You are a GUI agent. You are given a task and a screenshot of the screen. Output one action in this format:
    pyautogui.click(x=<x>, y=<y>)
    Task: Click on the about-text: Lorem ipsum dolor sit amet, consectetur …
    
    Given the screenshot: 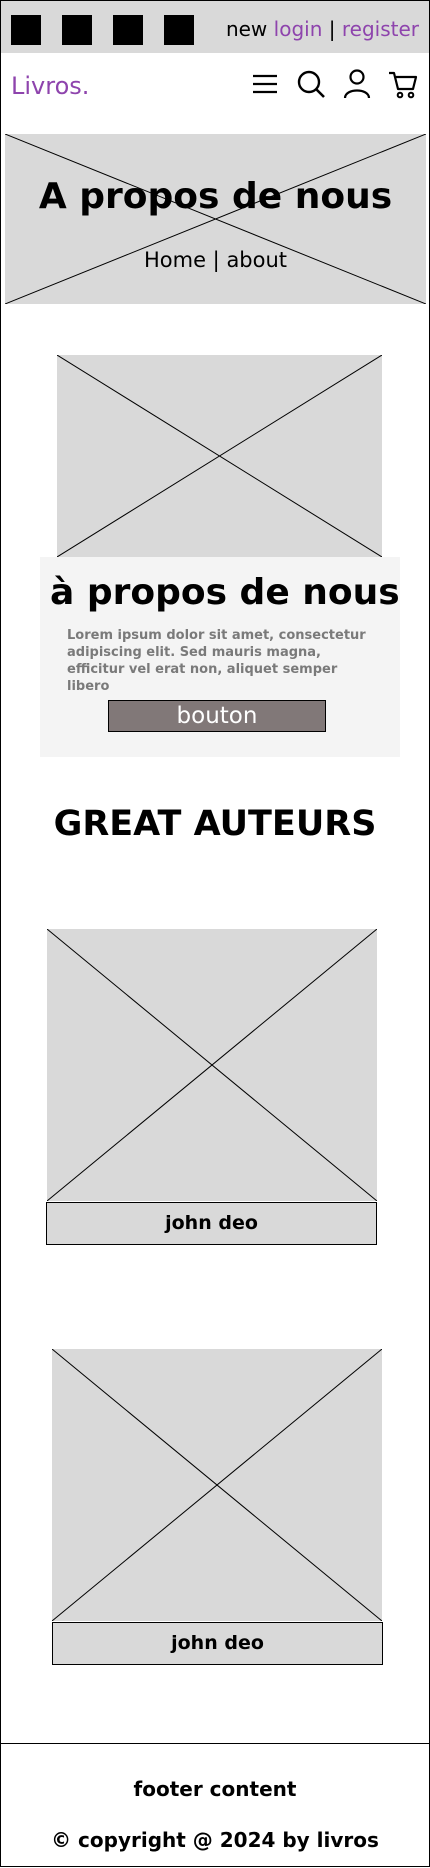 What is the action you would take?
    pyautogui.click(x=216, y=661)
    